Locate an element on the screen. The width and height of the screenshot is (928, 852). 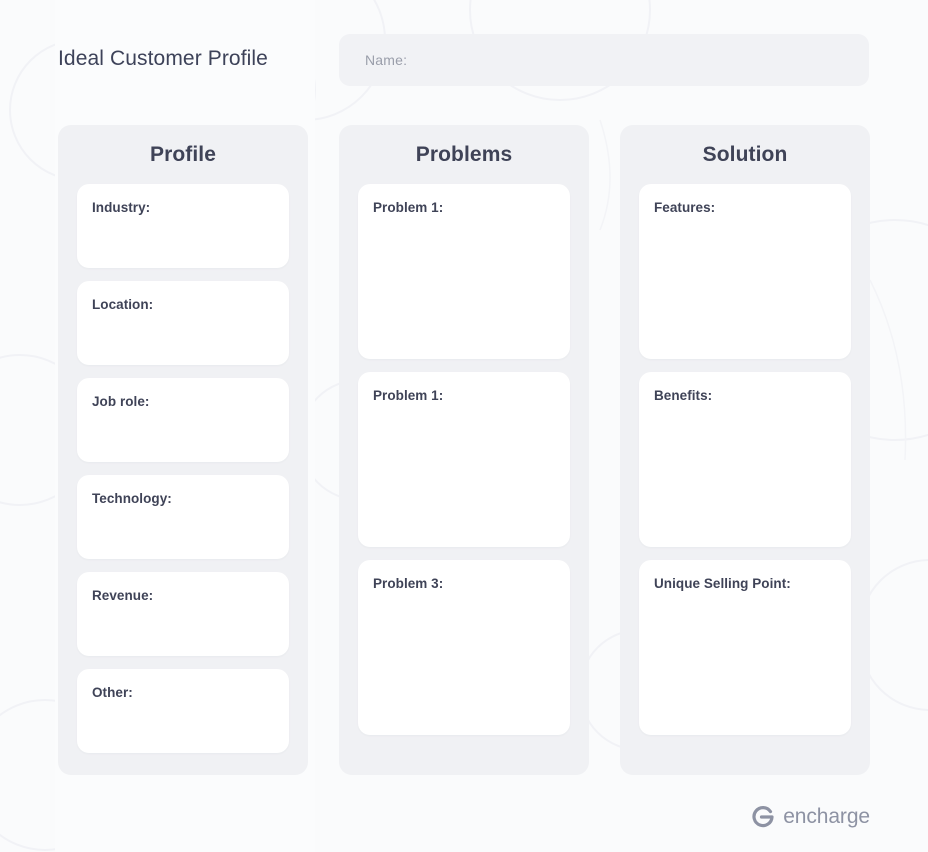
card-label: Industry: is located at coordinates (121, 207).